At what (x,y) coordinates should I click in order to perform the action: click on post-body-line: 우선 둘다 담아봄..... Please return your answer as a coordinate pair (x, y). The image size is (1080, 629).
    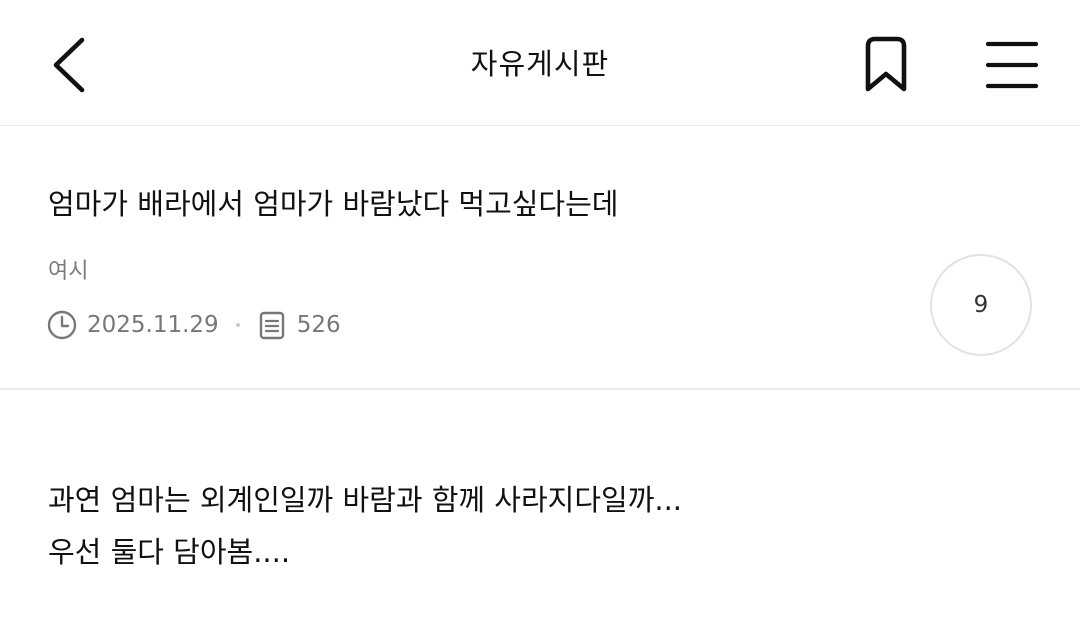
    Looking at the image, I should click on (169, 552).